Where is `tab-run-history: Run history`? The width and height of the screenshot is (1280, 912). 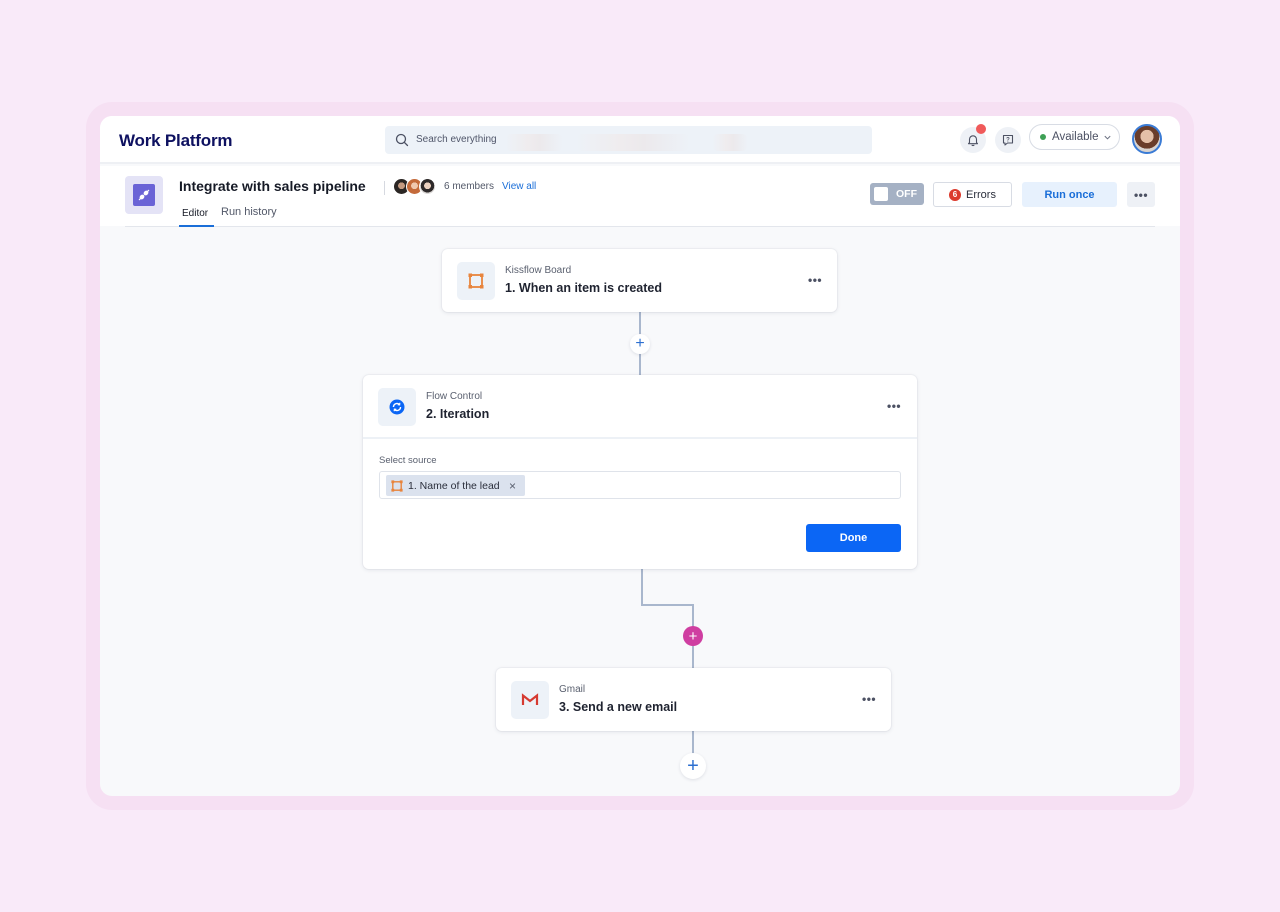 tab-run-history: Run history is located at coordinates (249, 212).